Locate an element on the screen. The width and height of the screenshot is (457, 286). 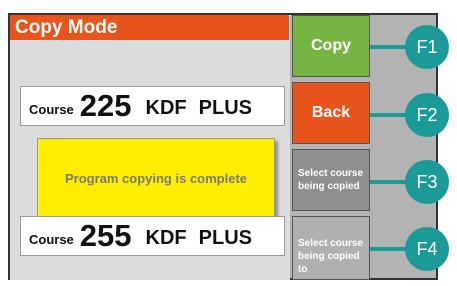
f3-key-marker: F3 is located at coordinates (427, 182).